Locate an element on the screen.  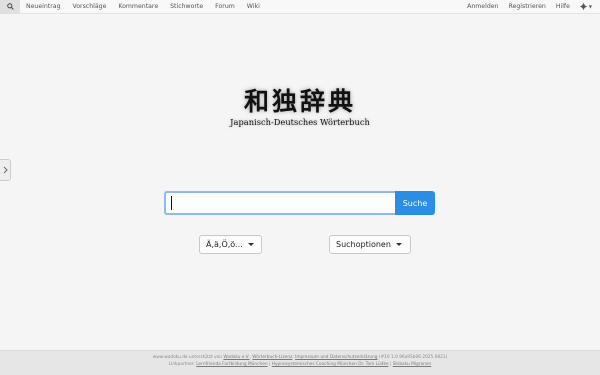
nav-wiki: Wiki is located at coordinates (253, 6).